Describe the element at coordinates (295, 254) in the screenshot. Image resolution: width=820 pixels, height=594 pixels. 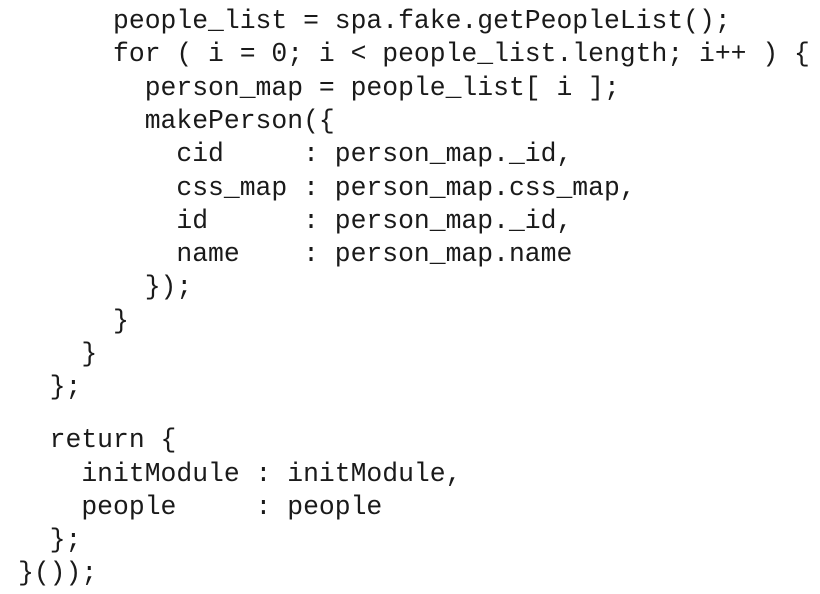
I see `code-line: name : person_map.name` at that location.